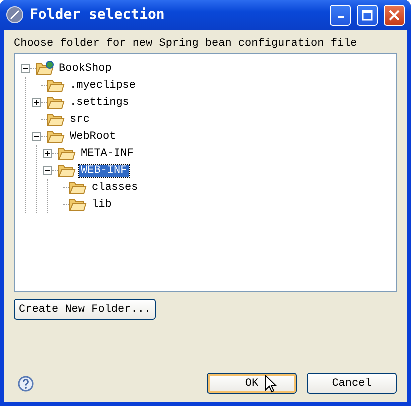  What do you see at coordinates (98, 15) in the screenshot?
I see `window-title: Folder selection` at bounding box center [98, 15].